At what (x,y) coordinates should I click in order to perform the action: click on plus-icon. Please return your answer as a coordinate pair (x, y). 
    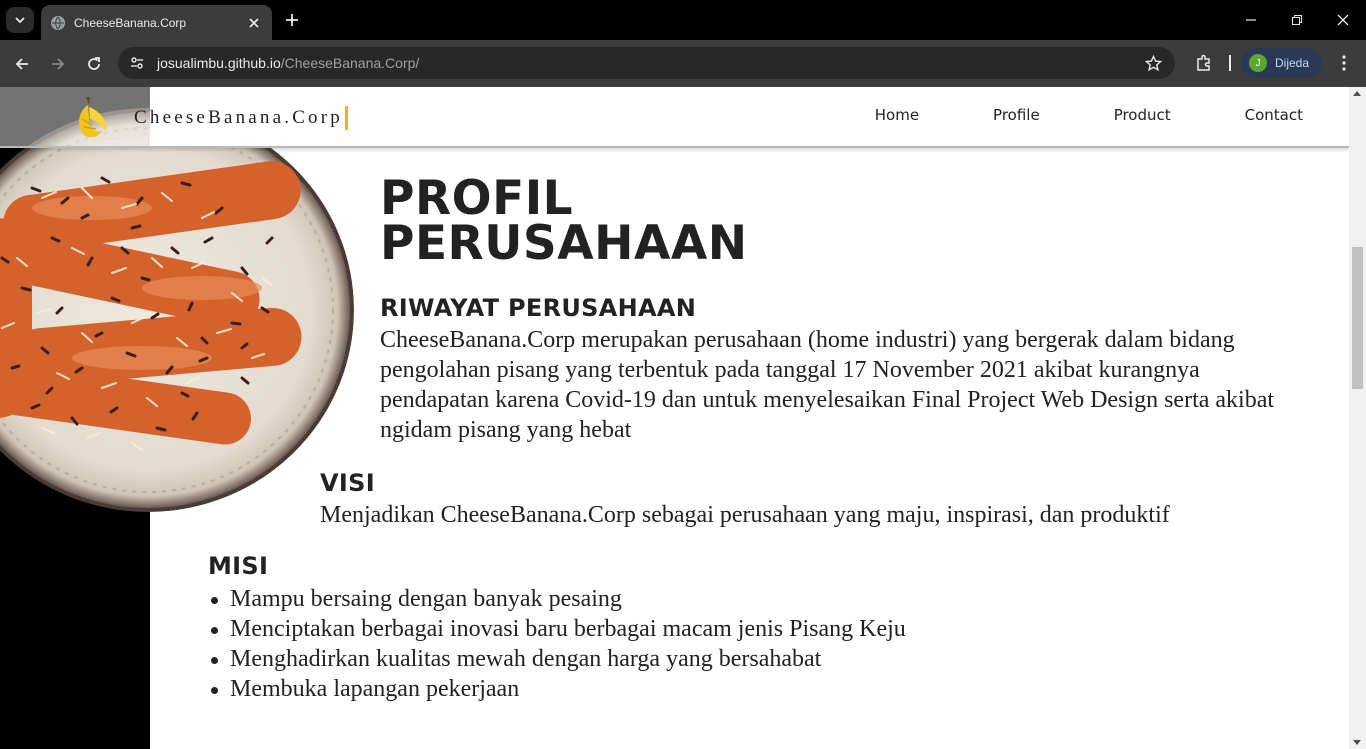
    Looking at the image, I should click on (292, 20).